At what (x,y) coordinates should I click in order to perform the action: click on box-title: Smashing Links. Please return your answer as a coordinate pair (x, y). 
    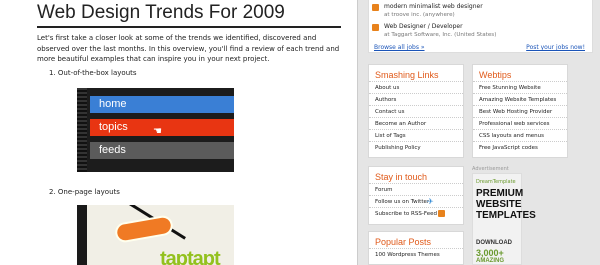
    Looking at the image, I should click on (407, 75).